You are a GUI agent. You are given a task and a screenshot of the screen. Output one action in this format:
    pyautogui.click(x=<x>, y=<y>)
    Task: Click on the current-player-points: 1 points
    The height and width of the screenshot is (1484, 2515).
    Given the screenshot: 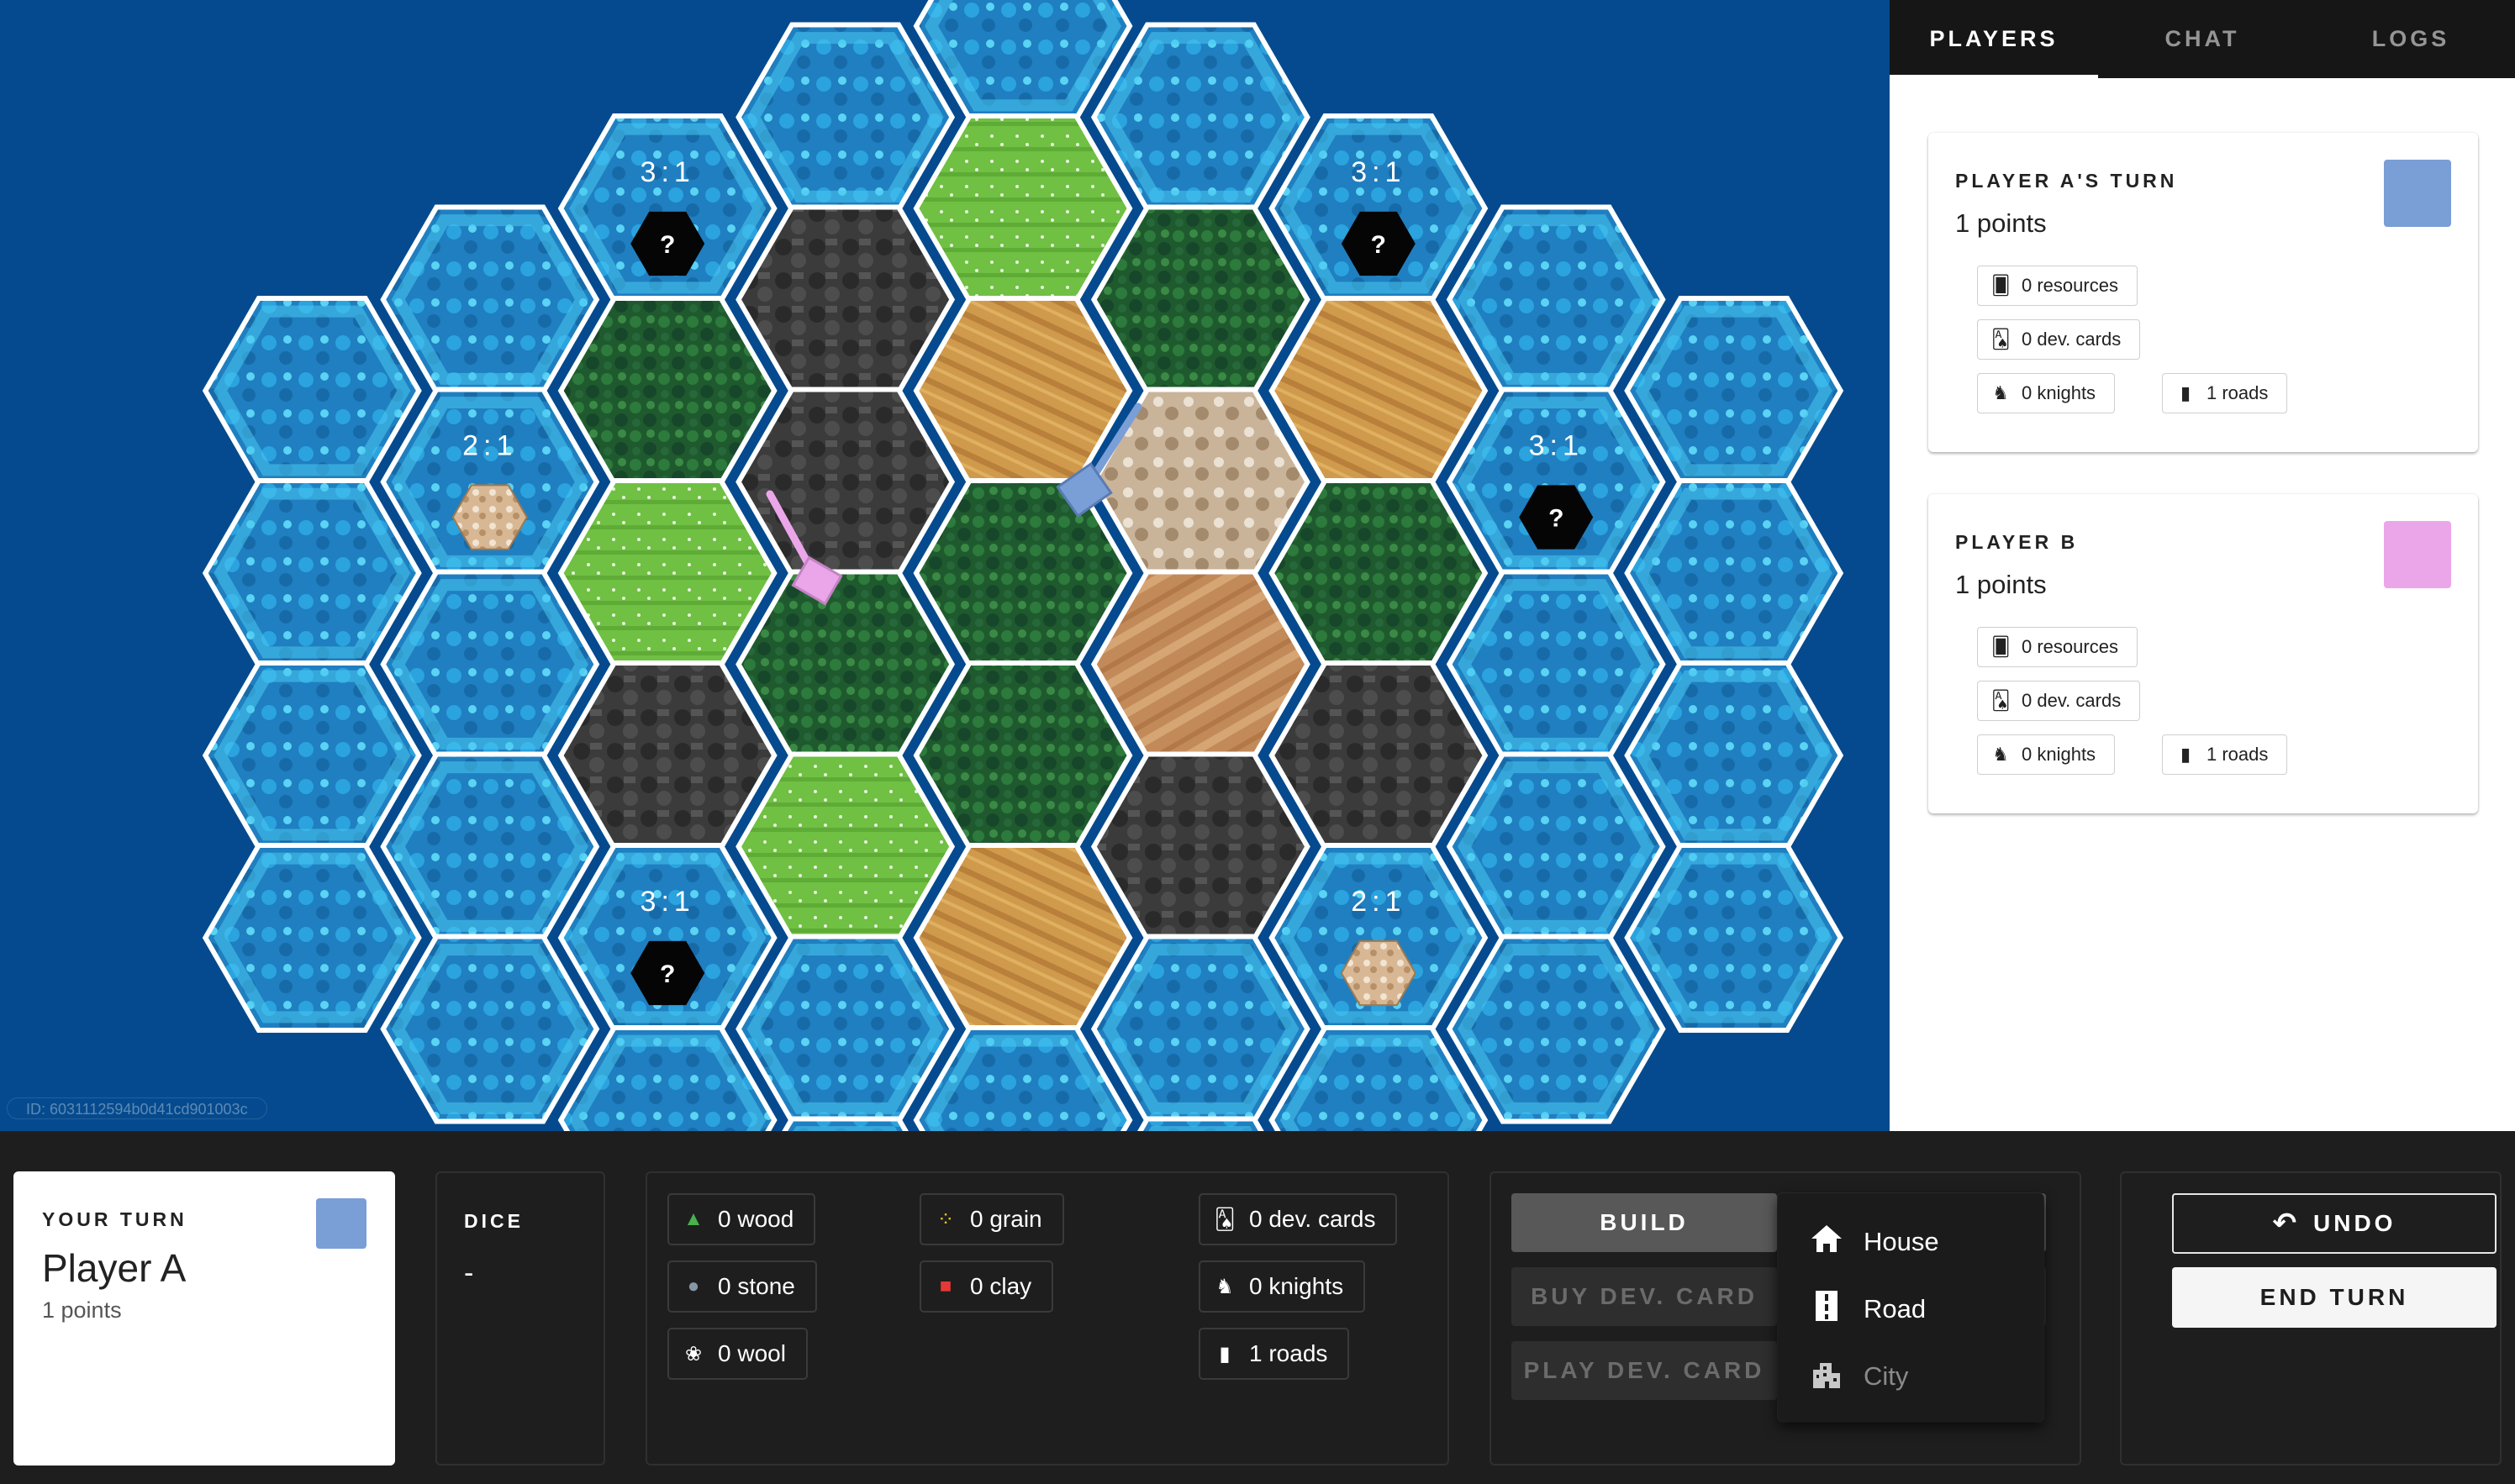 What is the action you would take?
    pyautogui.click(x=82, y=1310)
    